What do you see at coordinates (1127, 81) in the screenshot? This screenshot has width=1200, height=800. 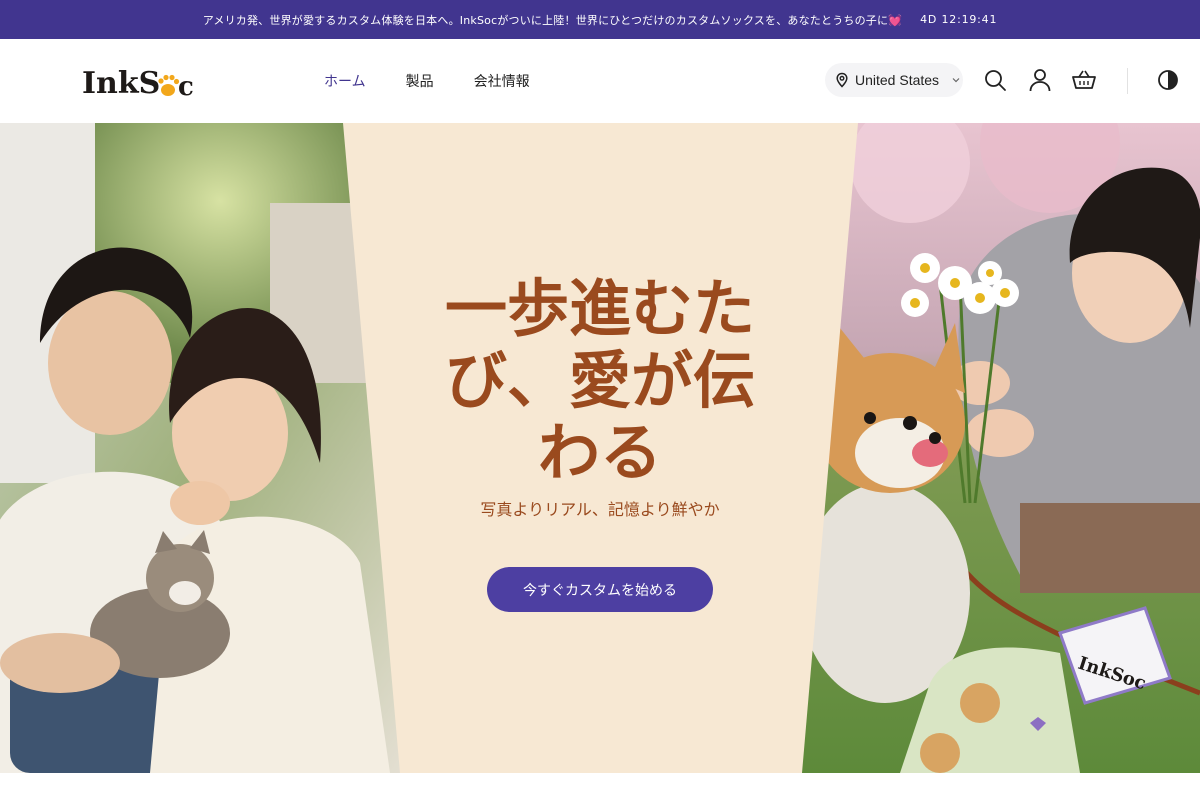 I see `header-divider` at bounding box center [1127, 81].